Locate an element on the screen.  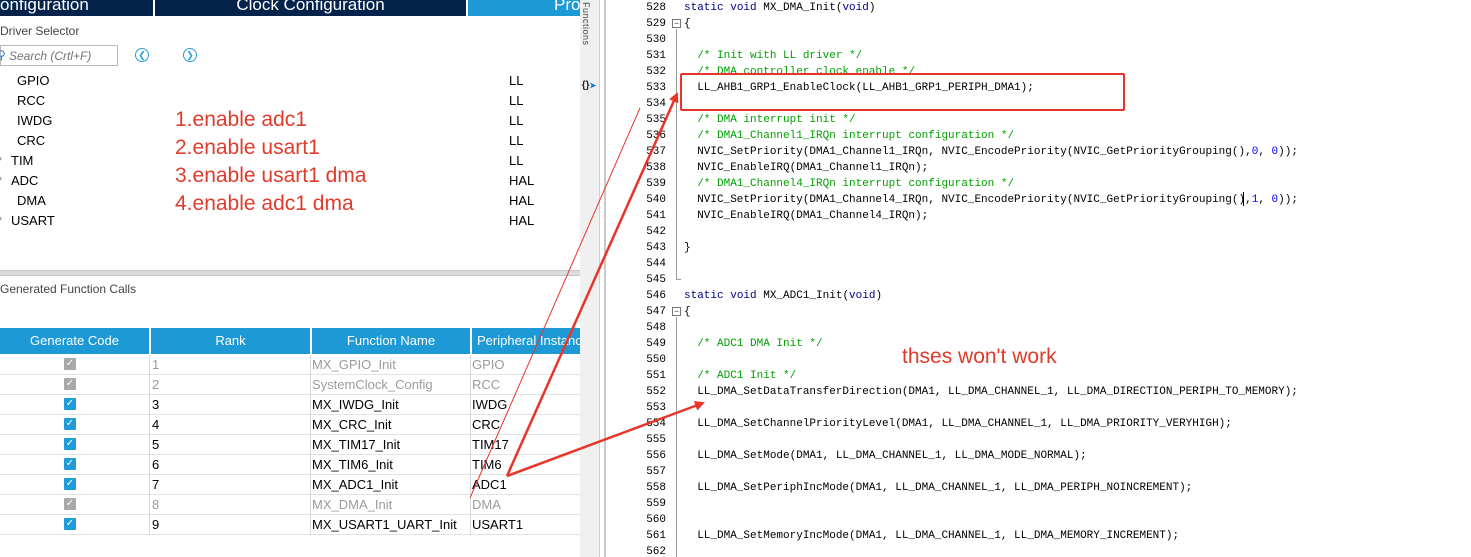
code-line: /* Init with LL driver */ is located at coordinates (773, 56).